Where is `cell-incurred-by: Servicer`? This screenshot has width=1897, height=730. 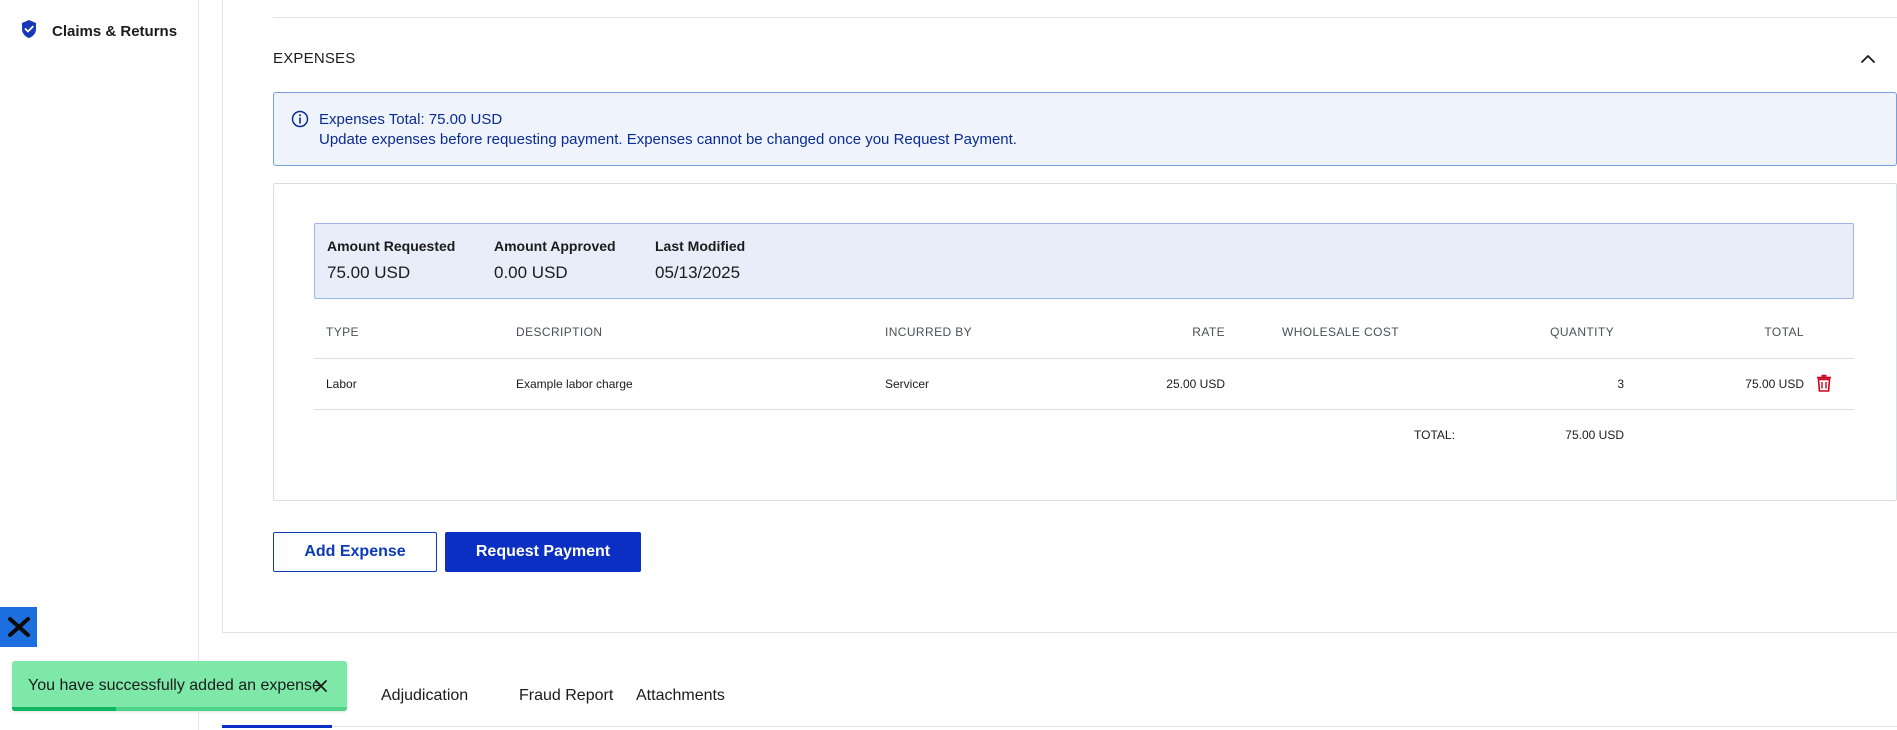 cell-incurred-by: Servicer is located at coordinates (907, 384).